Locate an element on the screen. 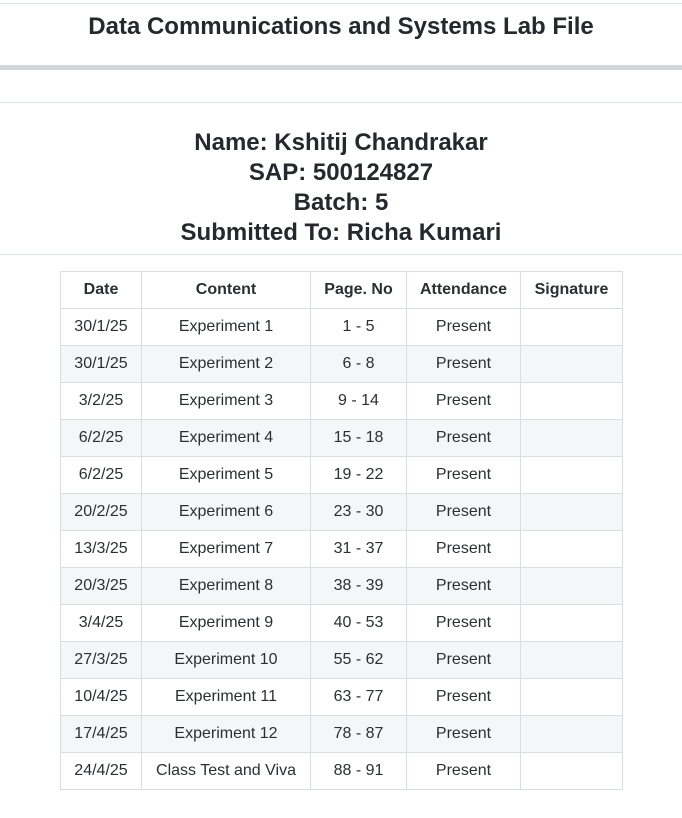 This screenshot has width=682, height=818. header-page-no: Page. No is located at coordinates (358, 290).